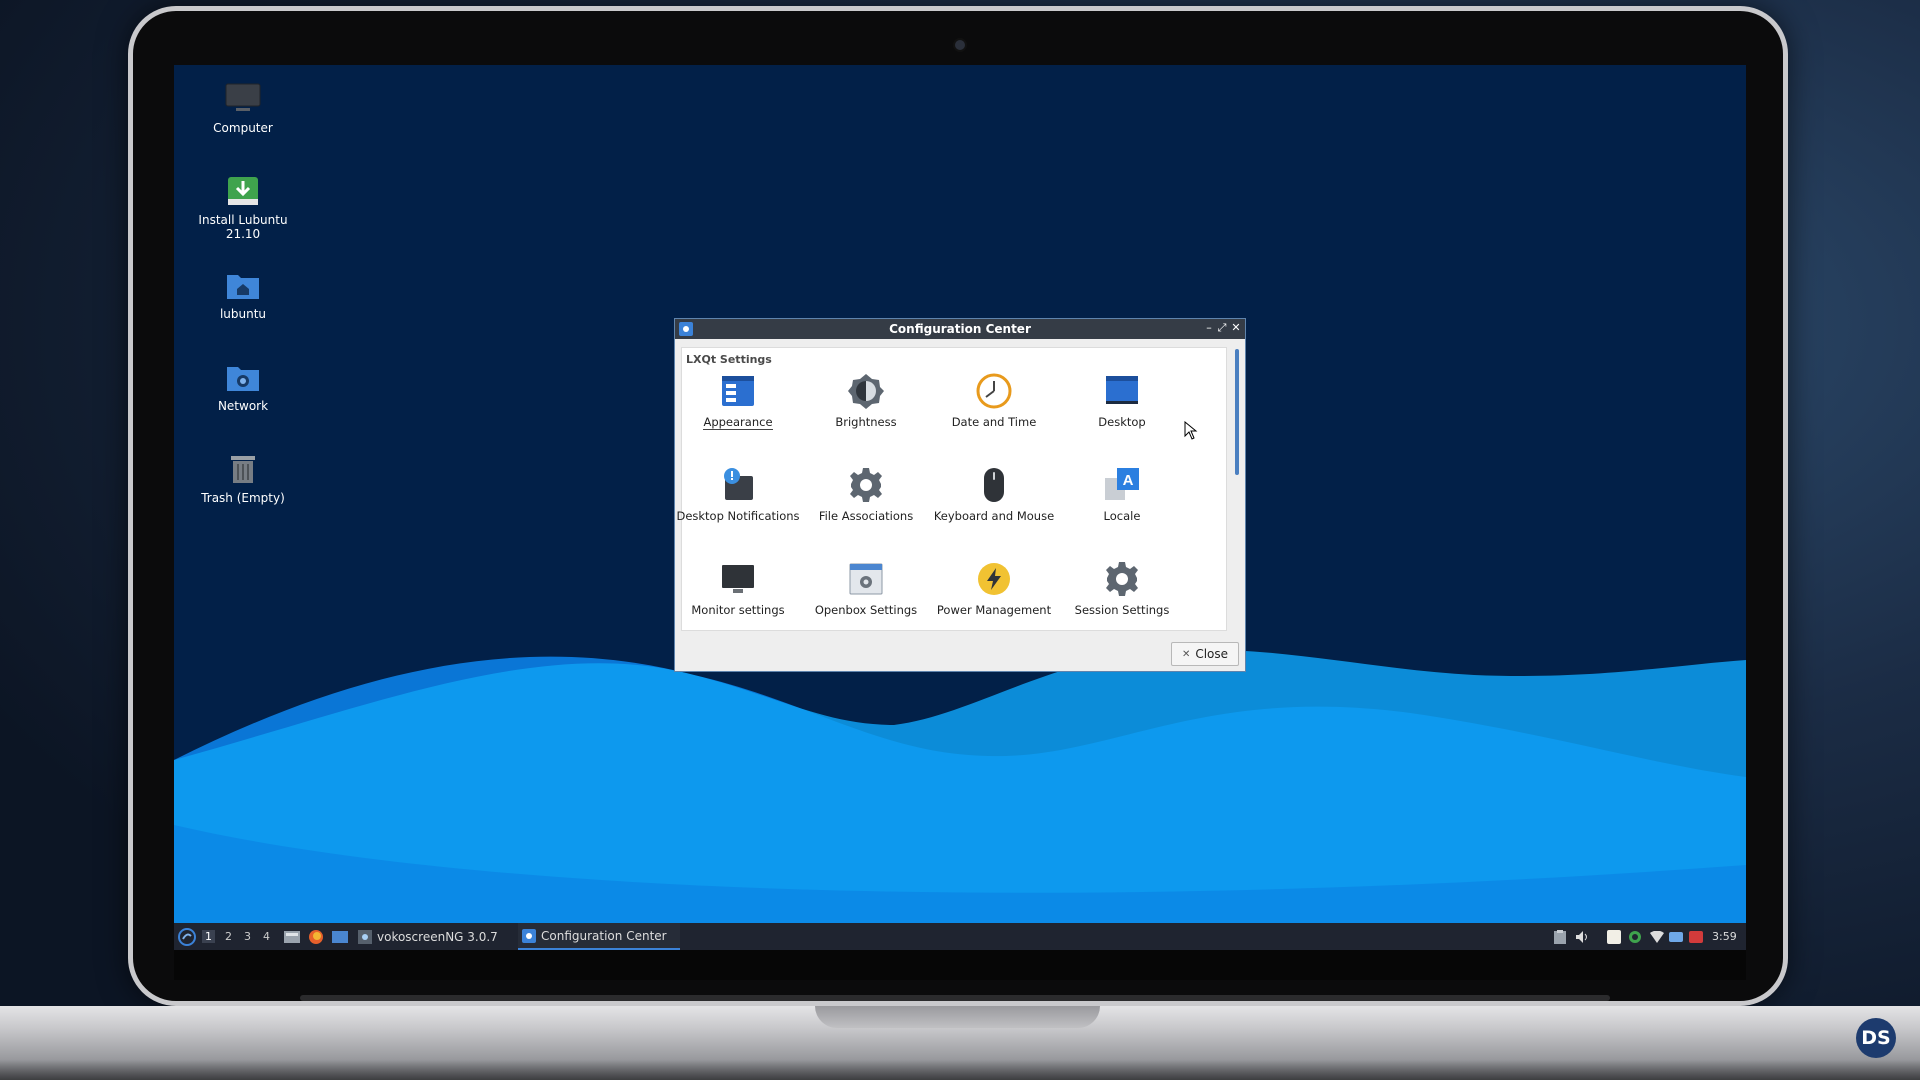 The image size is (1920, 1080). I want to click on trash-icon, so click(243, 469).